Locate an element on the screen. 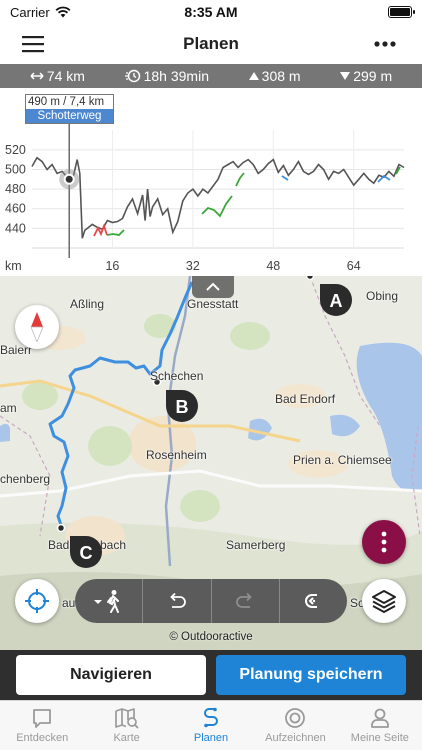 The image size is (422, 750). y-tick-label: 460 is located at coordinates (15, 209).